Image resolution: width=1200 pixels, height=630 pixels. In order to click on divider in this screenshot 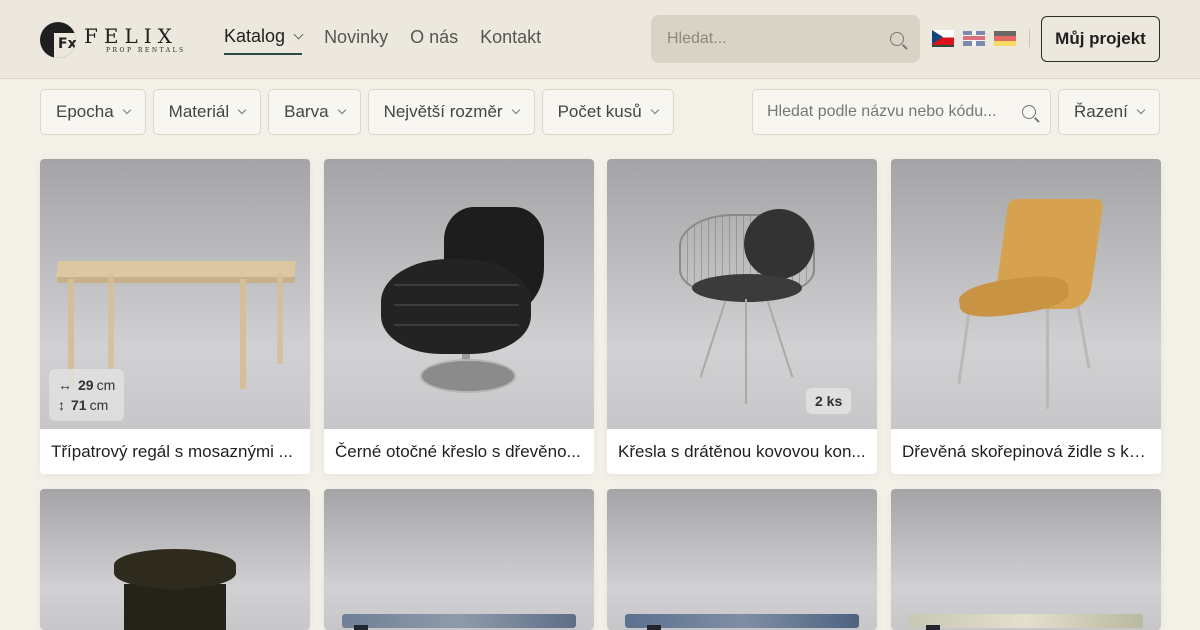, I will do `click(1029, 38)`.